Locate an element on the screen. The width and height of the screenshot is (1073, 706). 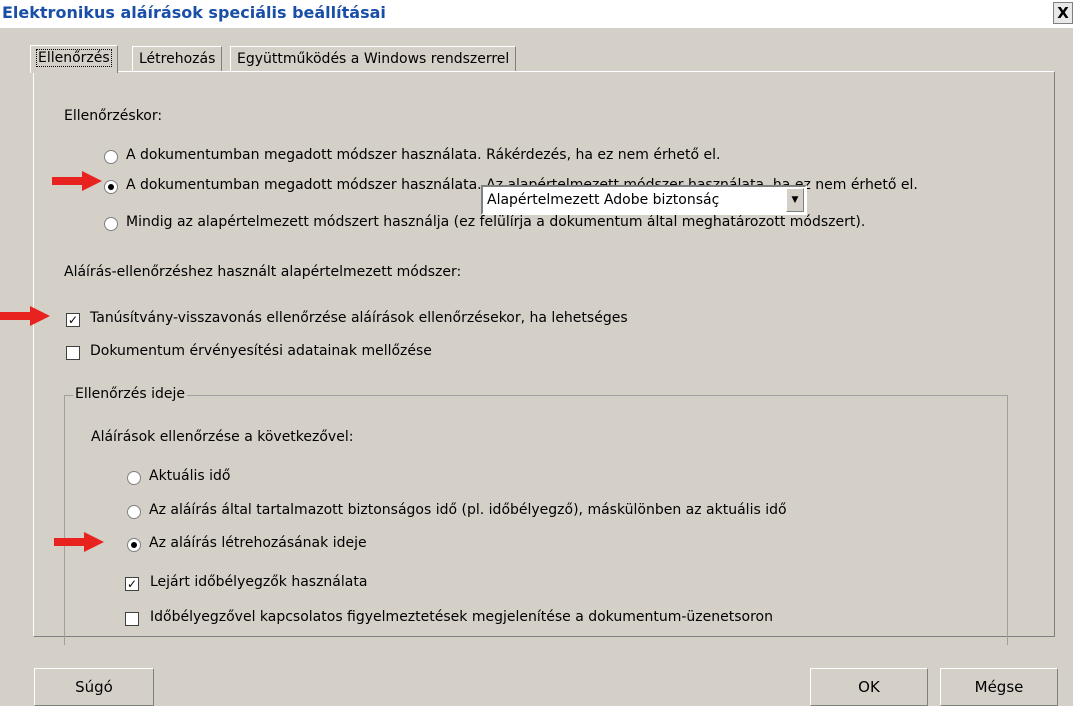
default-method-value: Alapértelmezett Adobe biztonsáç is located at coordinates (603, 200).